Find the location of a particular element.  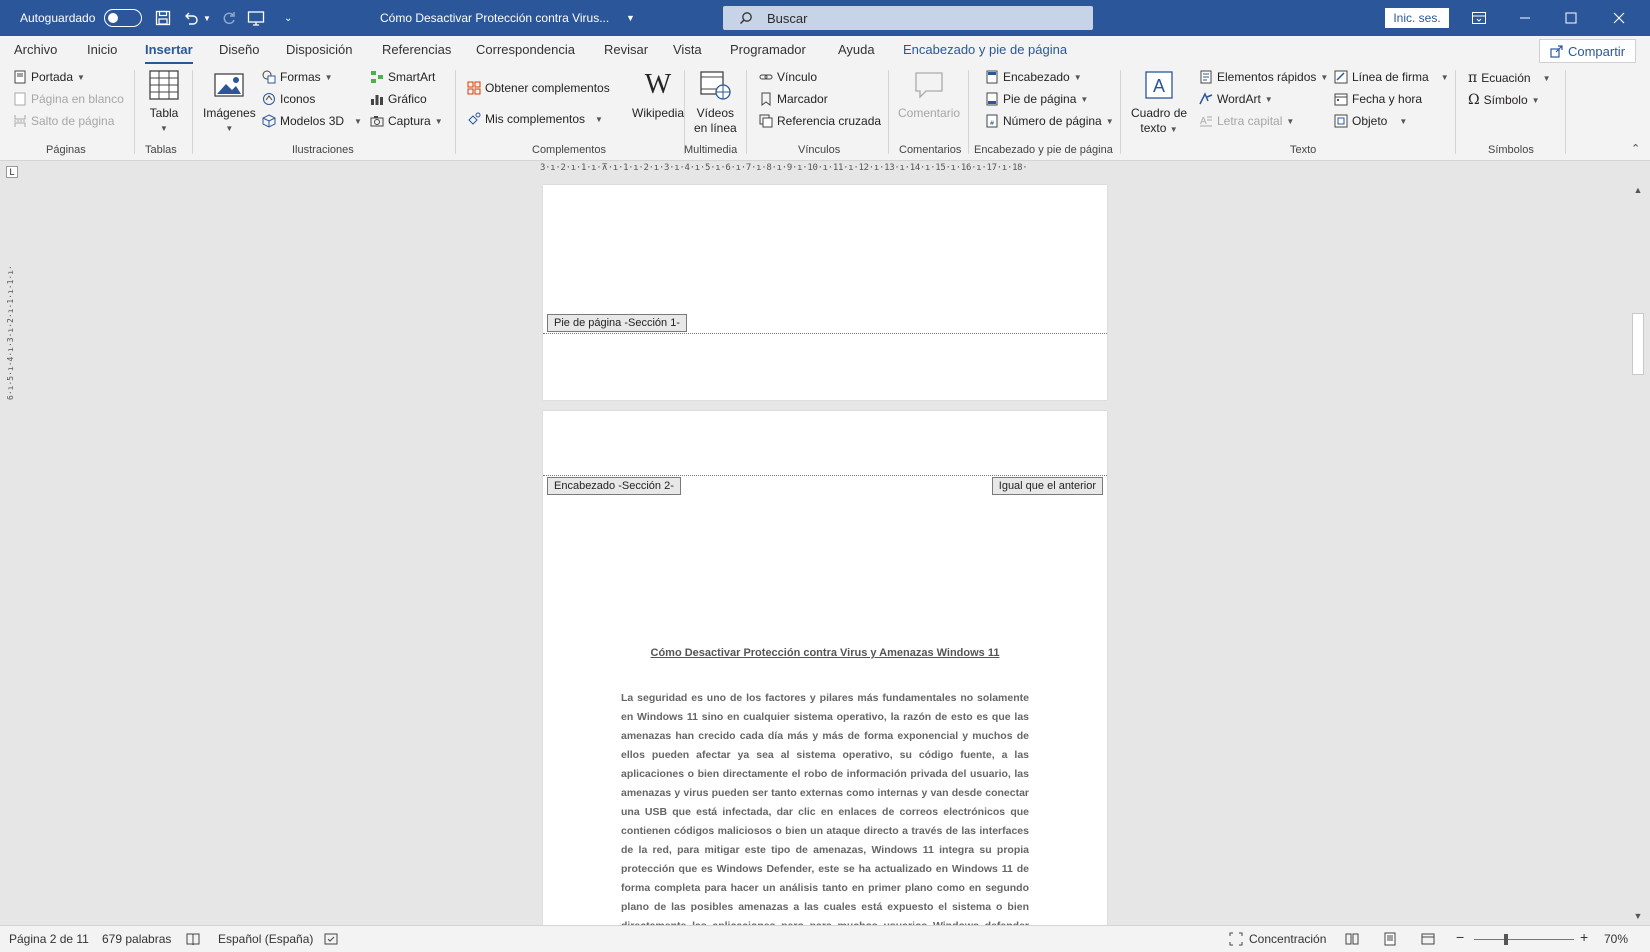

scroll-down-icon: ▼ is located at coordinates (1638, 918).